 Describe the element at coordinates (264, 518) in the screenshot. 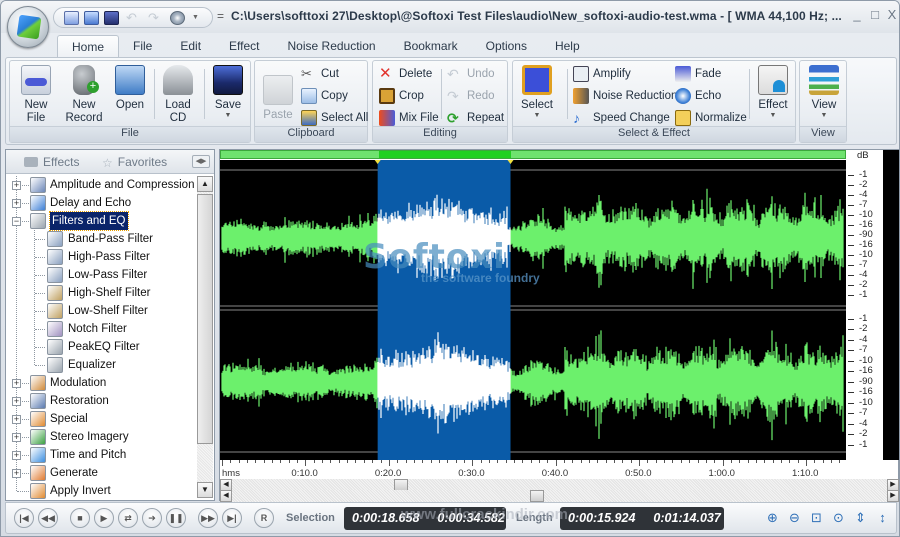

I see `record-button: R` at that location.